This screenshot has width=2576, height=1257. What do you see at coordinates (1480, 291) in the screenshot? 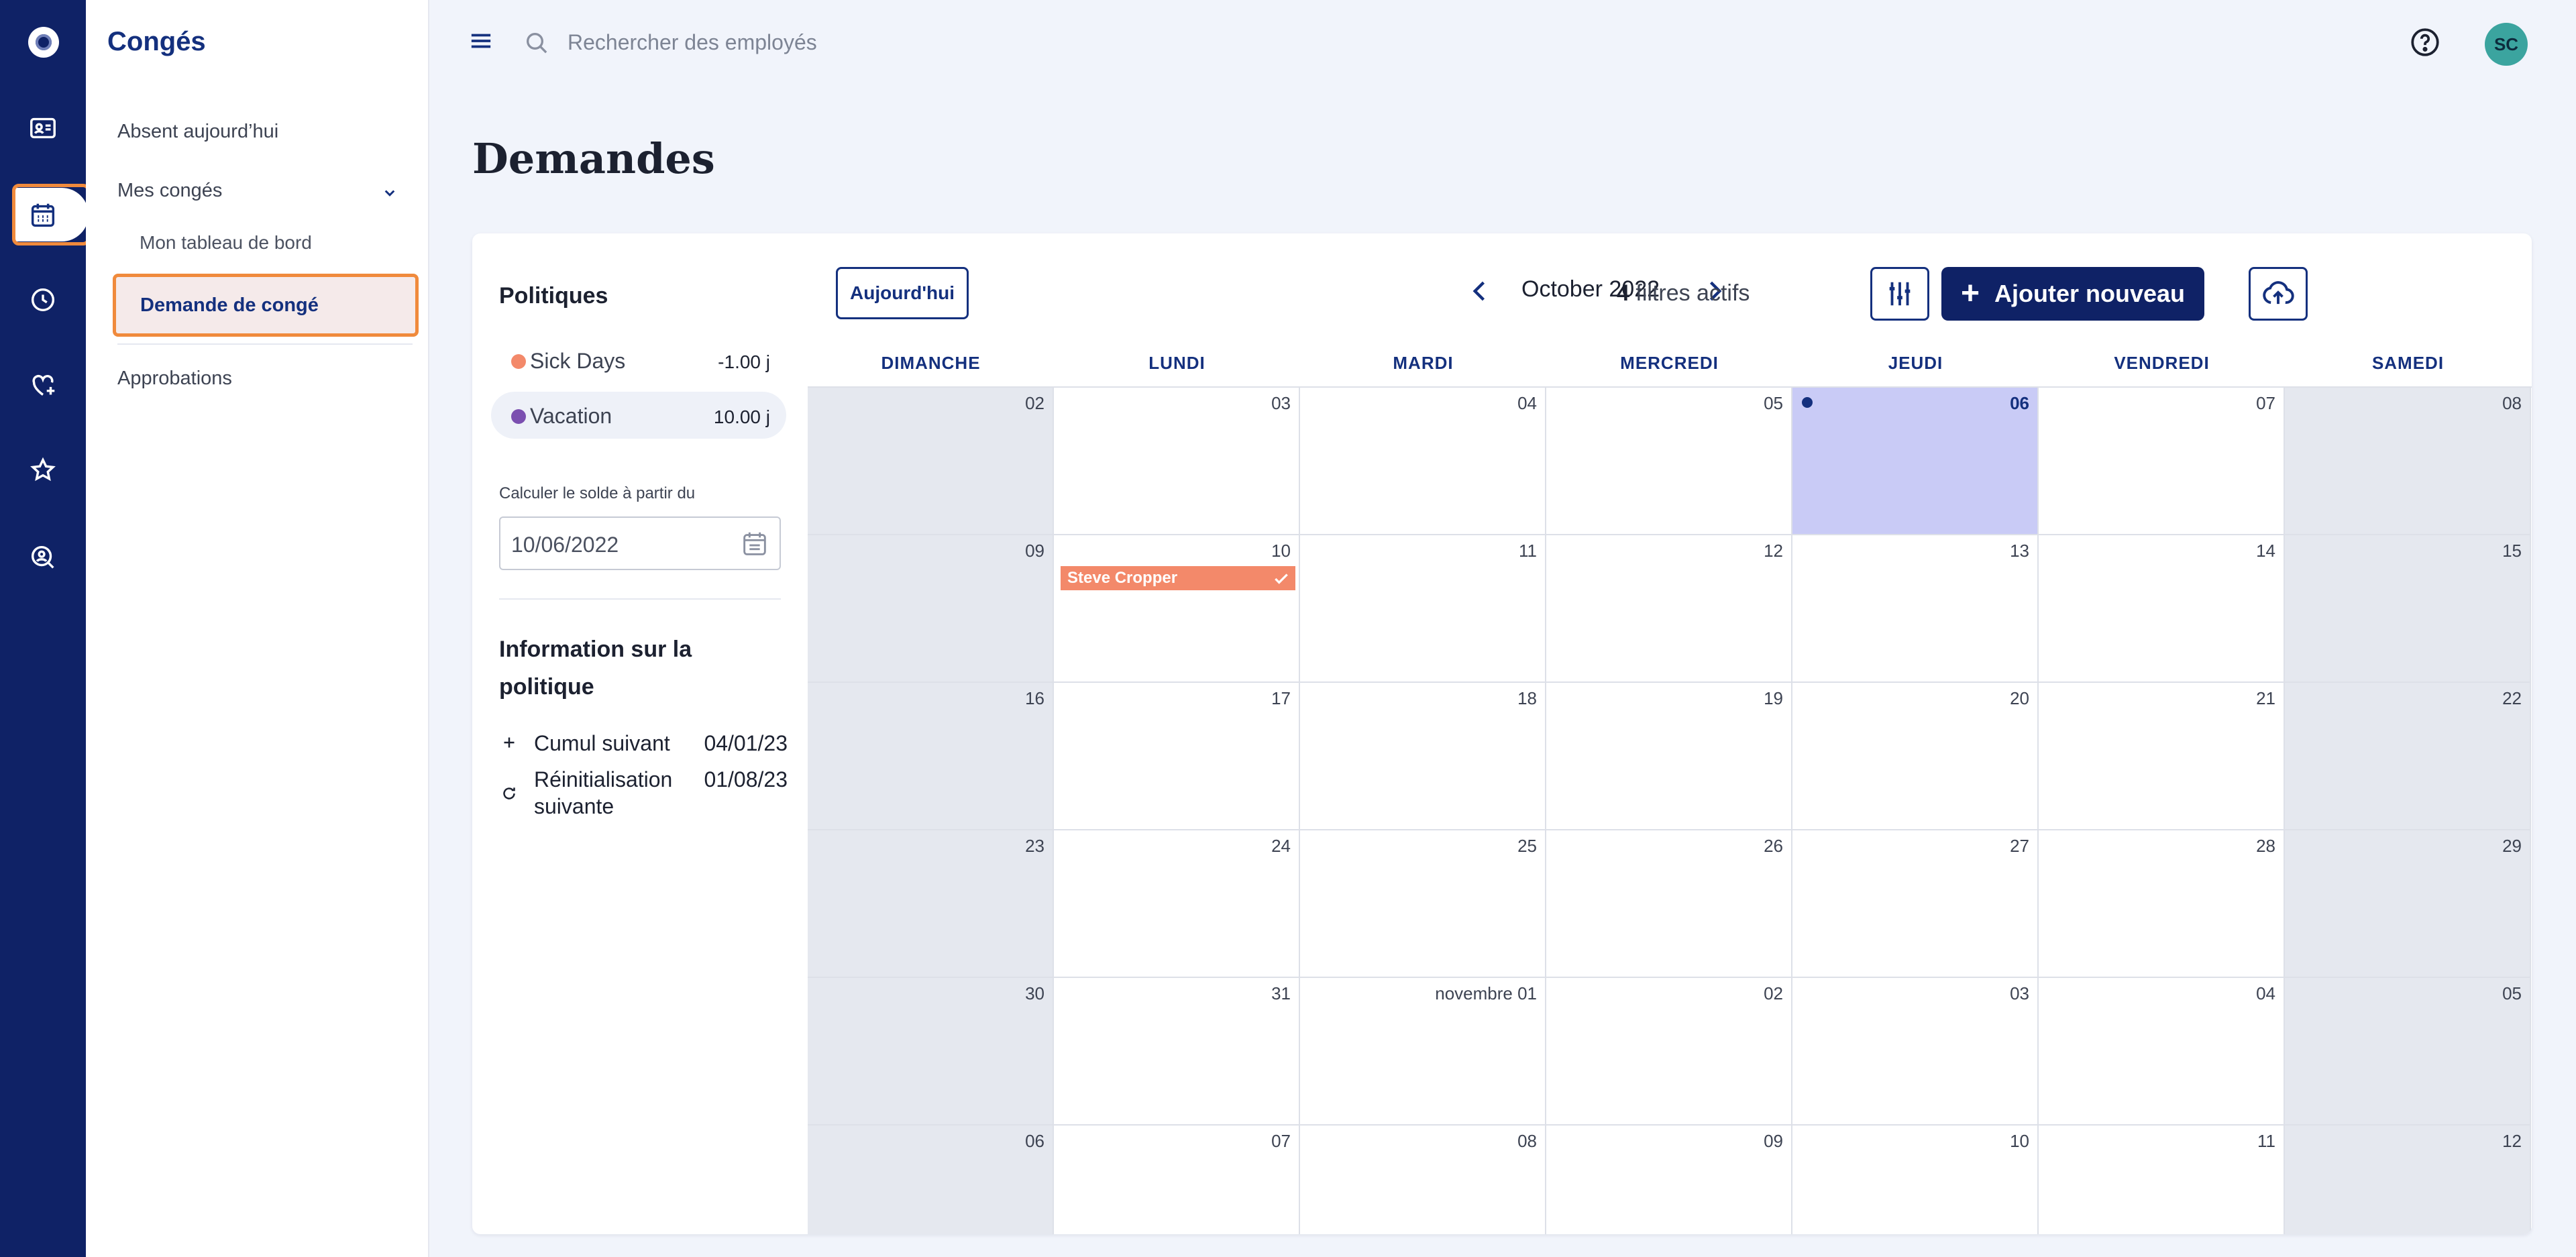
I see `prev-month-icon` at bounding box center [1480, 291].